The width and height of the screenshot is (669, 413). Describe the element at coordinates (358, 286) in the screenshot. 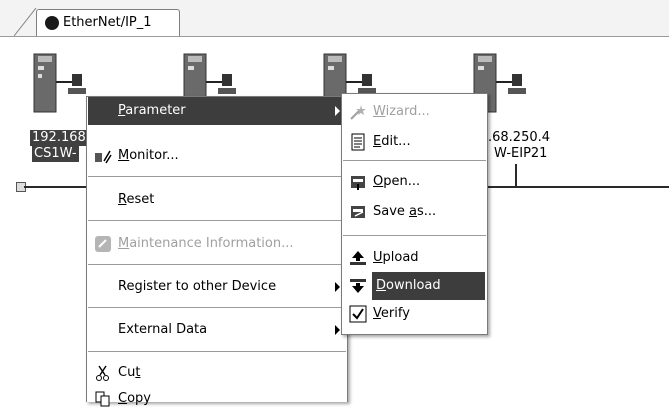

I see `download-icon` at that location.